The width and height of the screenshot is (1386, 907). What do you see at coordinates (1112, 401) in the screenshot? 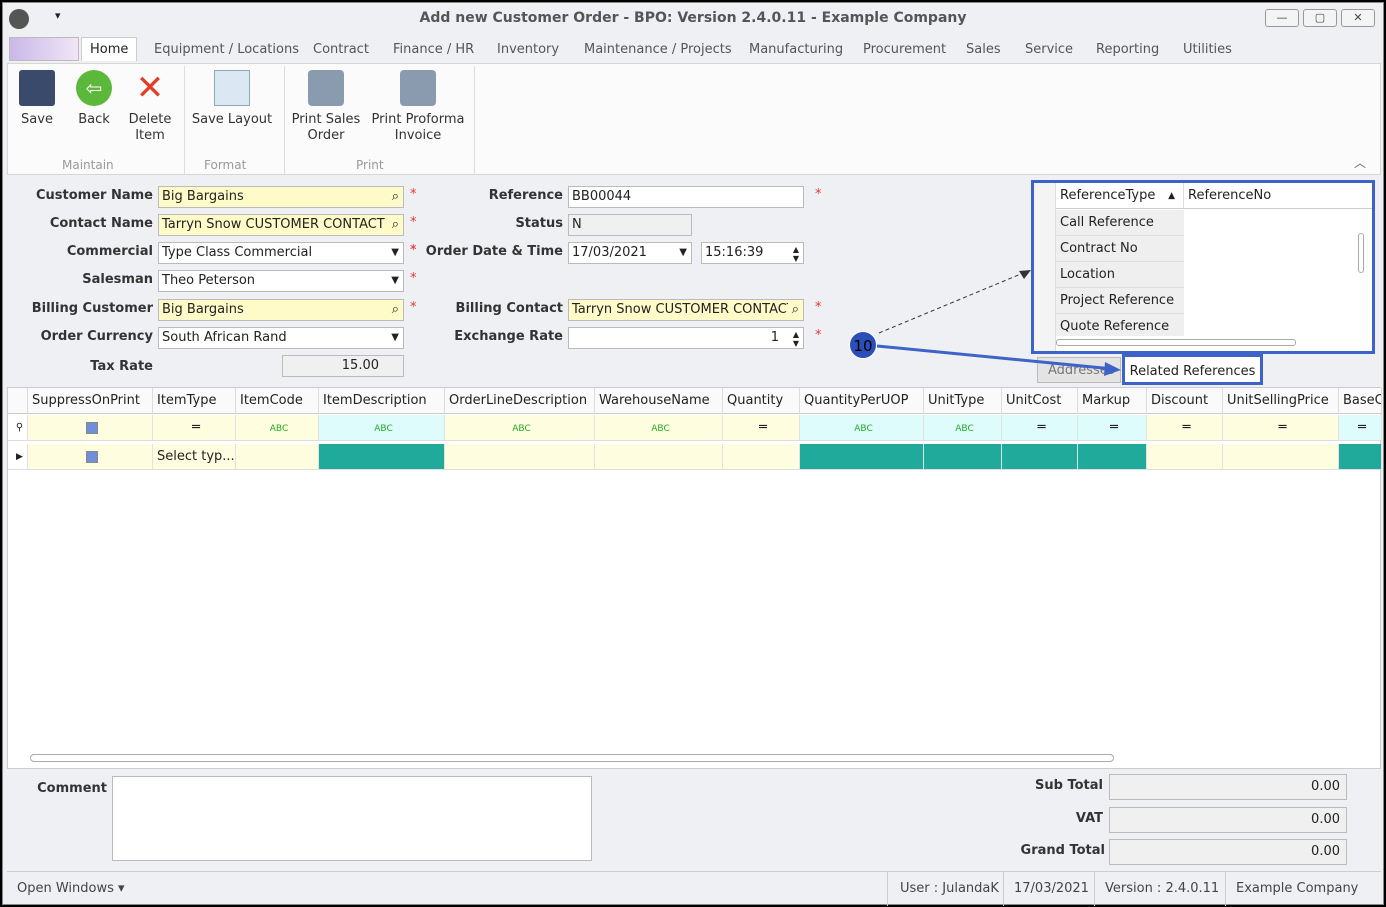
I see `column-header: Markup` at bounding box center [1112, 401].